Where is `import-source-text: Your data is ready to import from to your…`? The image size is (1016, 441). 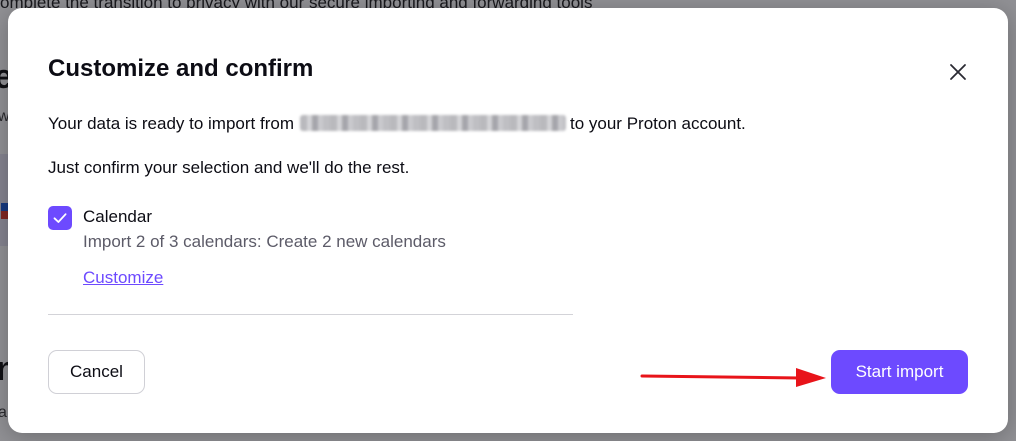
import-source-text: Your data is ready to import from to your… is located at coordinates (397, 124).